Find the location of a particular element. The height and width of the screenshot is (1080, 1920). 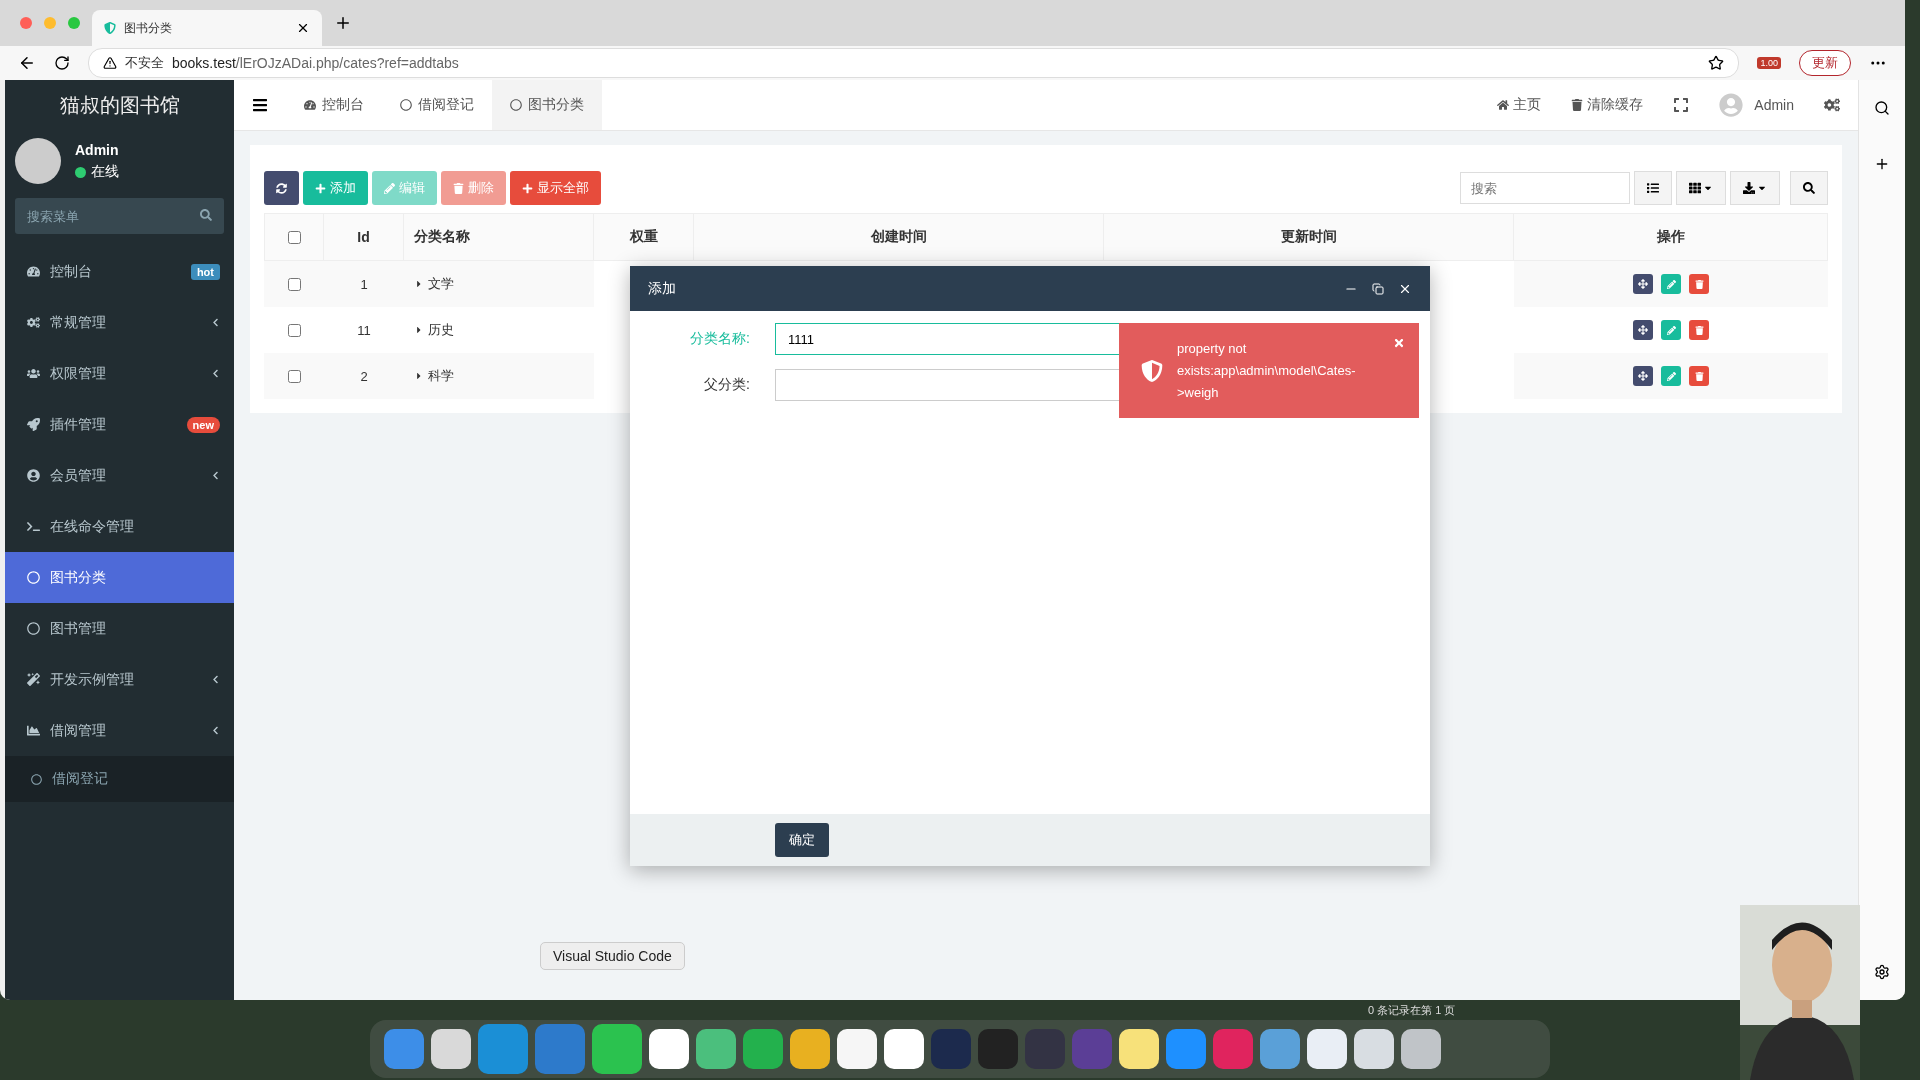

export-button is located at coordinates (1755, 188).